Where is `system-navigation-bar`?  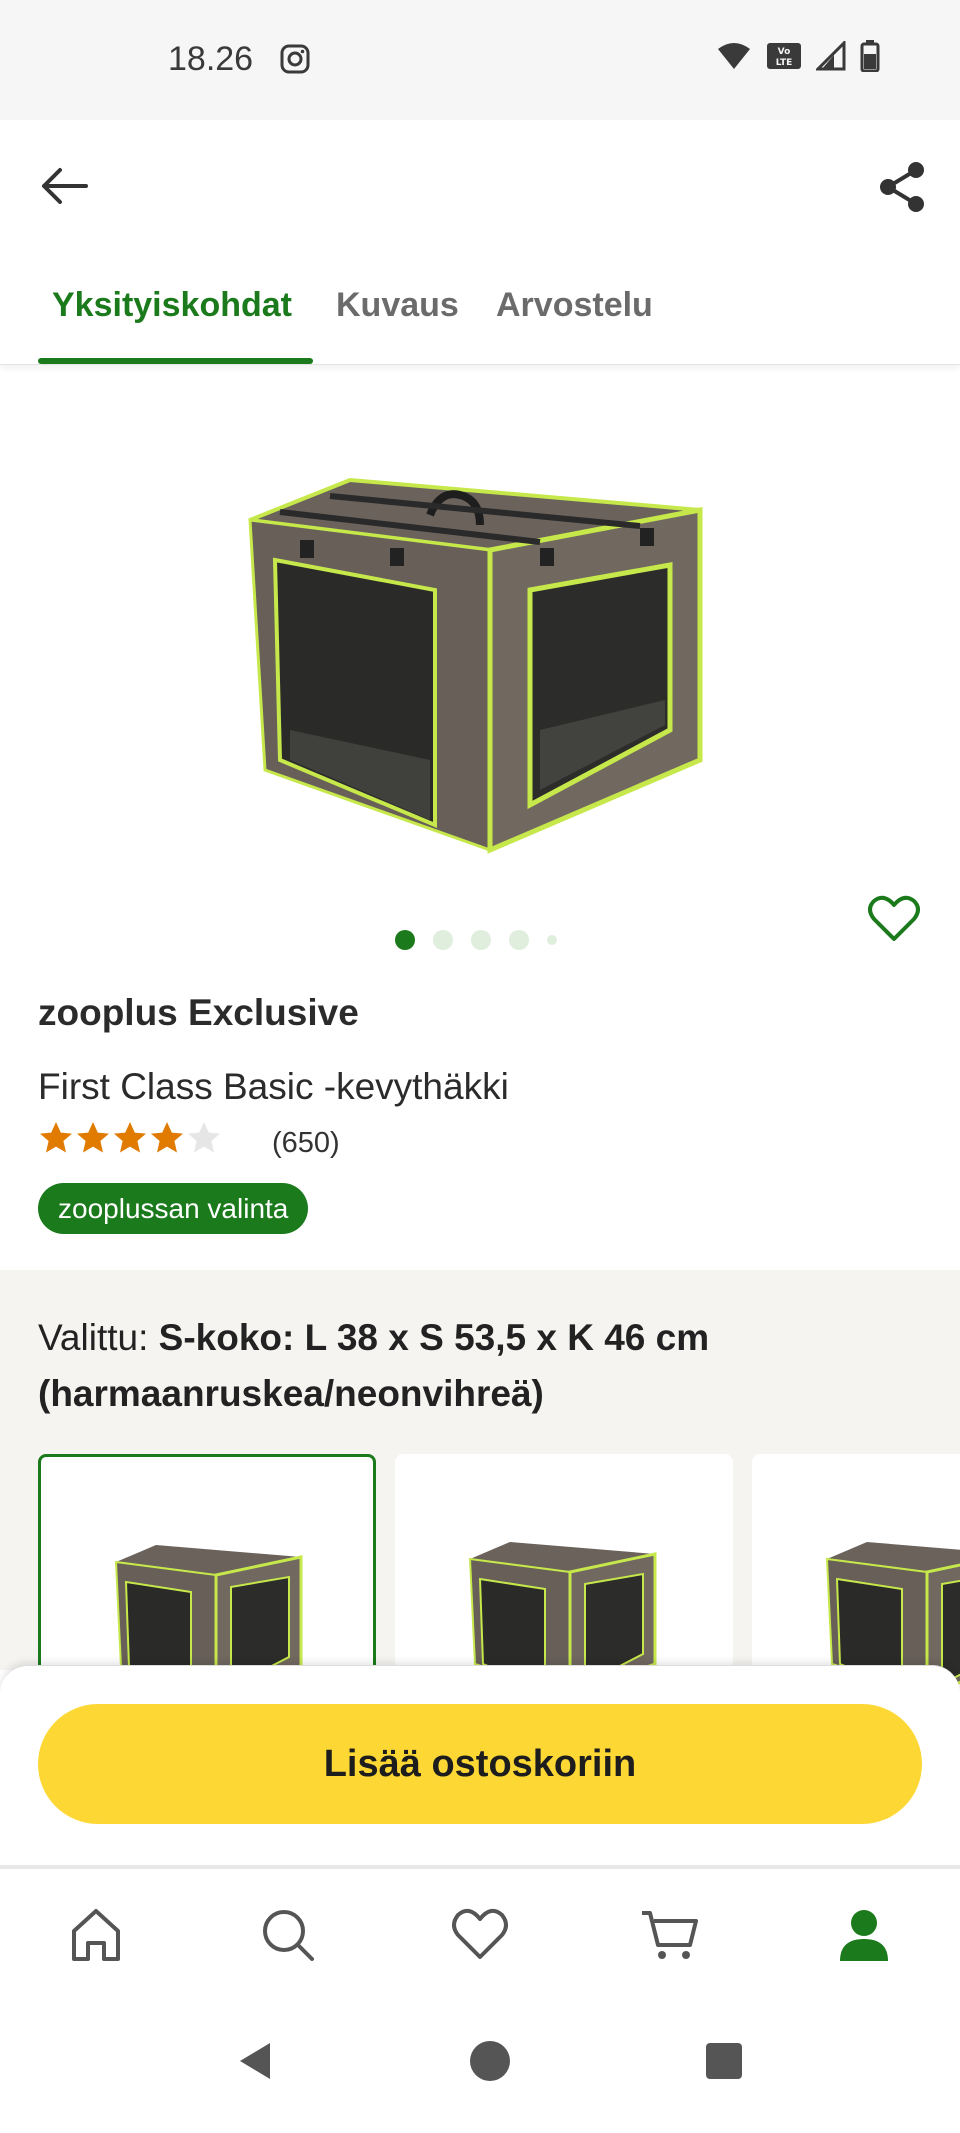 system-navigation-bar is located at coordinates (480, 2059).